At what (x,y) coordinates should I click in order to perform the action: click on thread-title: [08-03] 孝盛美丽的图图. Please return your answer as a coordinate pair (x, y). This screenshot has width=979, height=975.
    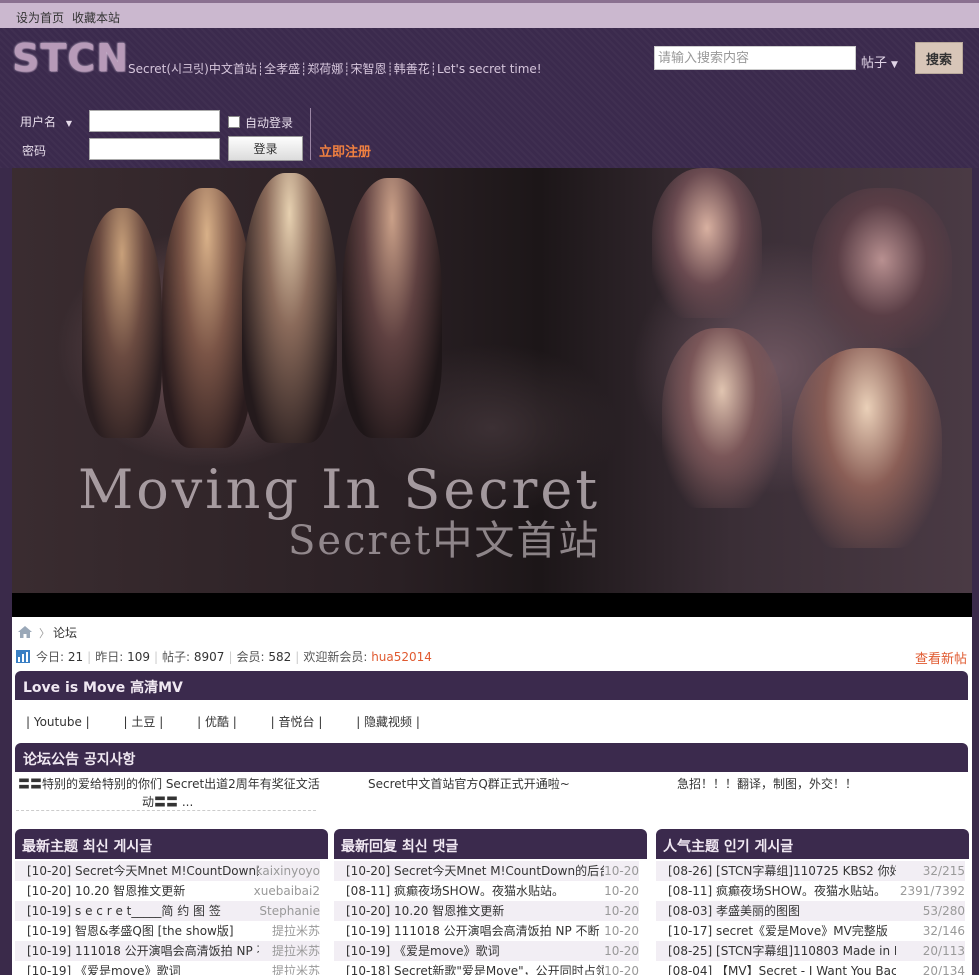
    Looking at the image, I should click on (734, 911).